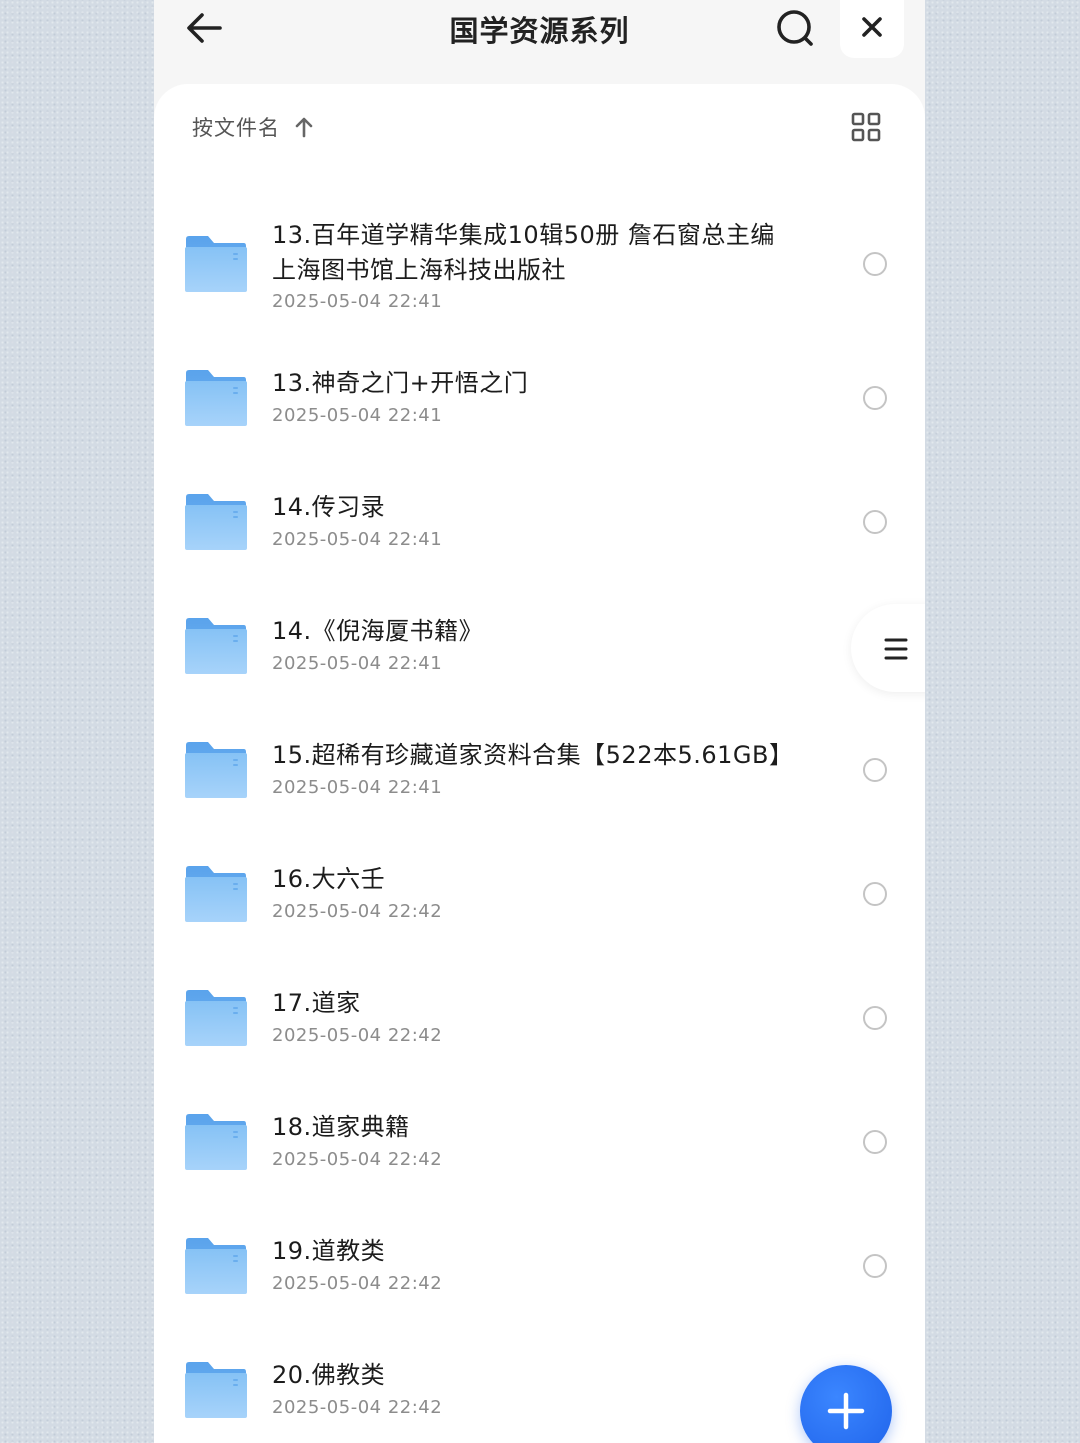  I want to click on search-icon, so click(795, 28).